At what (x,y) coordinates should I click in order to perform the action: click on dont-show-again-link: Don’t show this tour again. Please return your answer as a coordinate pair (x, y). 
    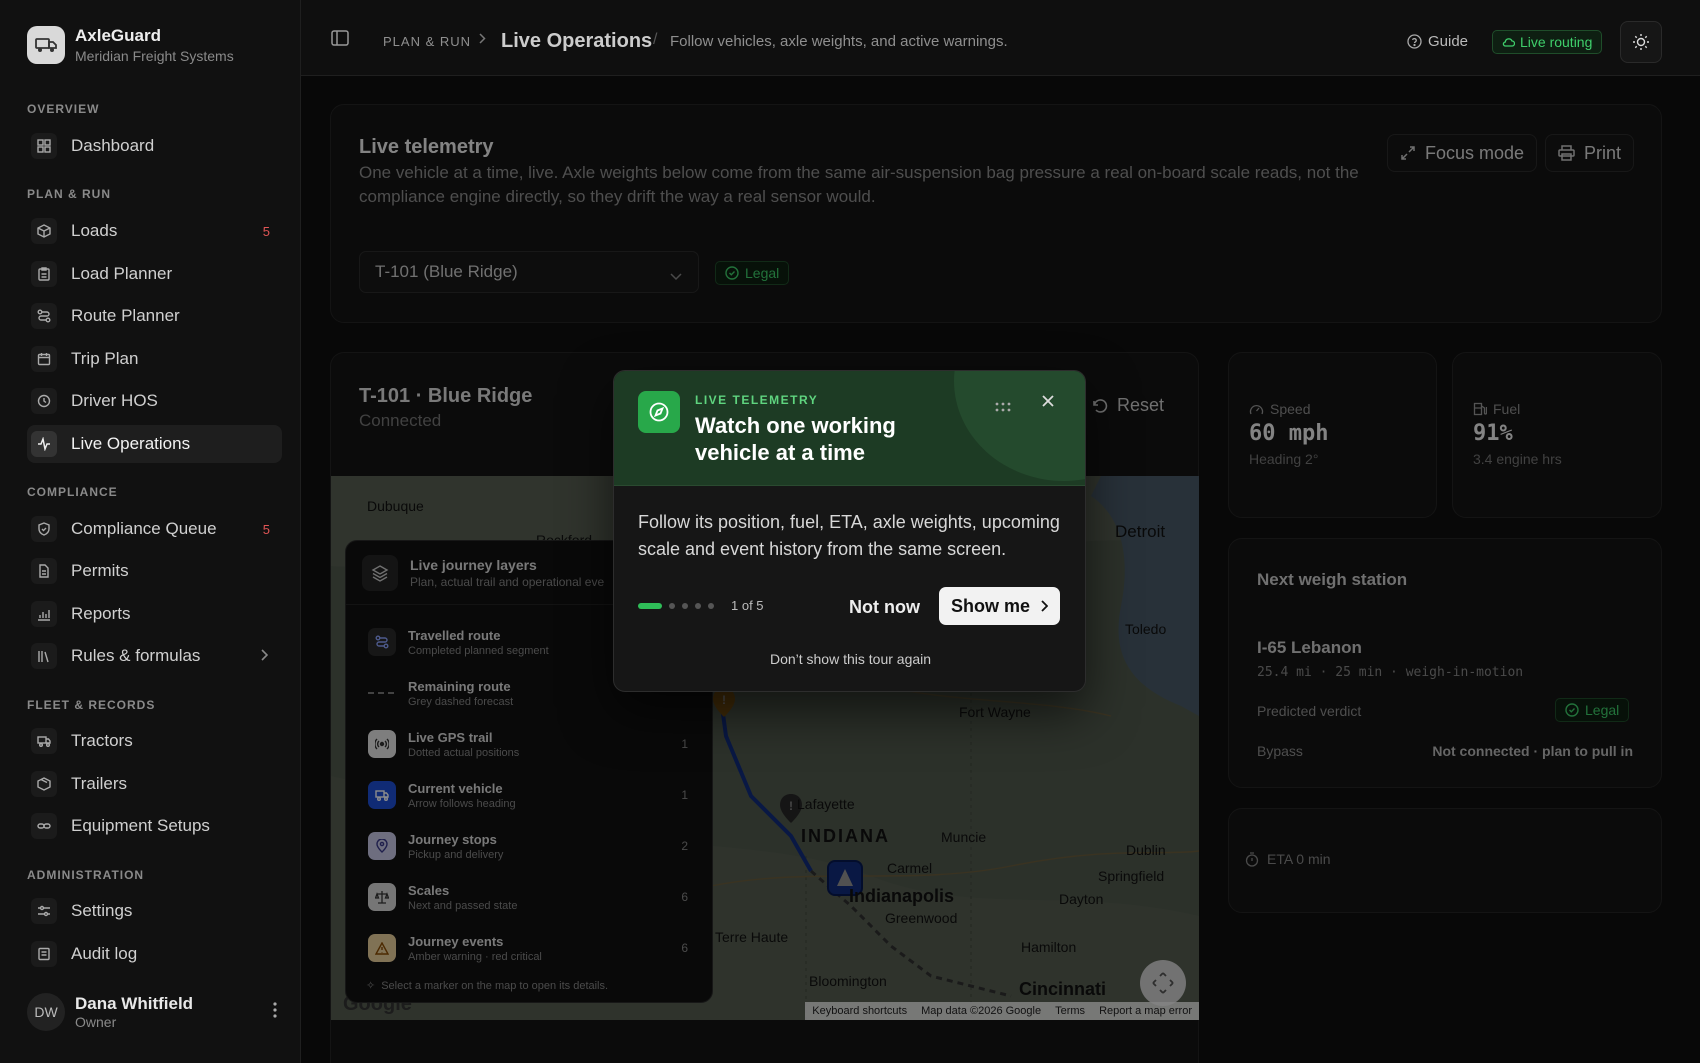
    Looking at the image, I should click on (849, 659).